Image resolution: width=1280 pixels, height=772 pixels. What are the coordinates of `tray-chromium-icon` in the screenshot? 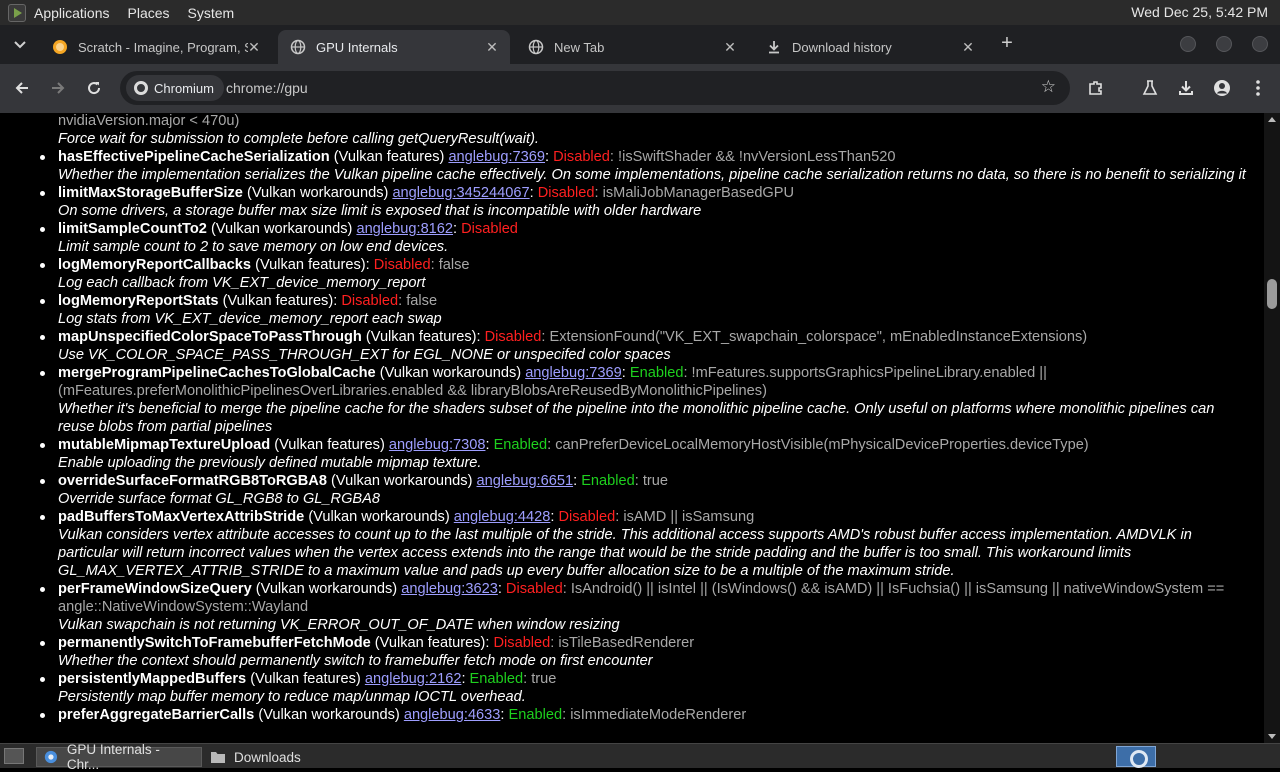 It's located at (1136, 757).